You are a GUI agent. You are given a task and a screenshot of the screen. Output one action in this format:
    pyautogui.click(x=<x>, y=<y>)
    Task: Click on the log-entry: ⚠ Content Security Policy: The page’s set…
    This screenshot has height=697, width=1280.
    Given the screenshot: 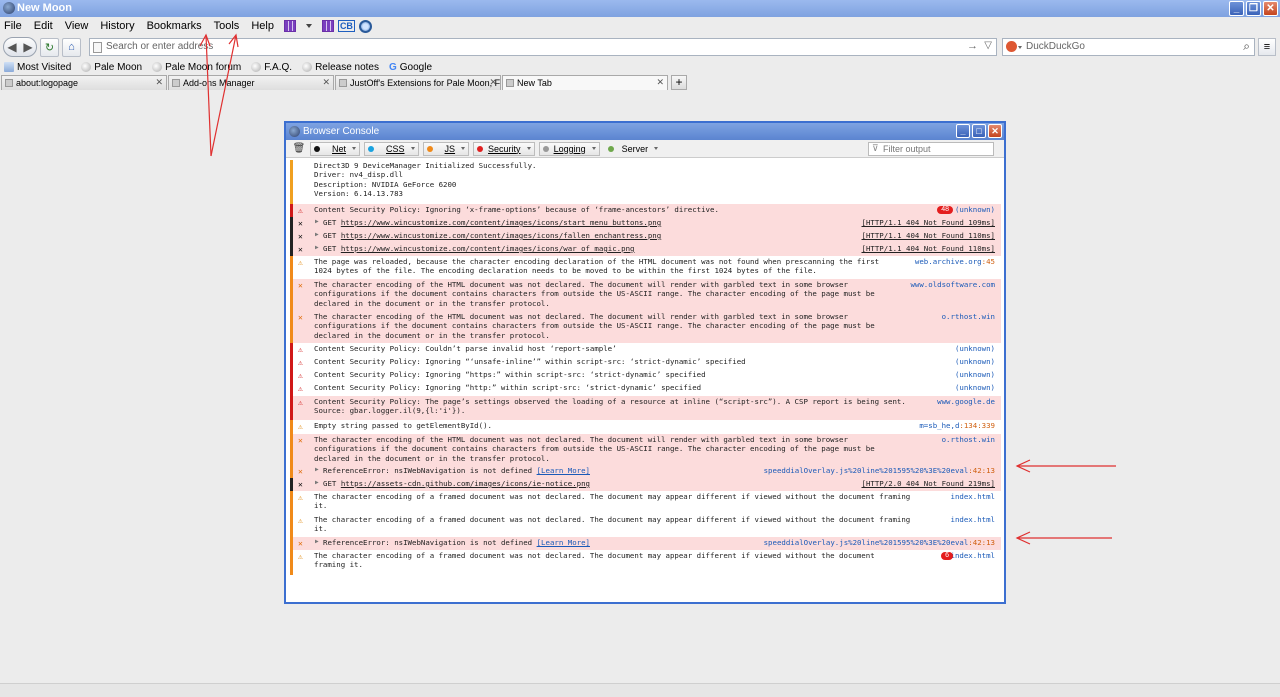 What is the action you would take?
    pyautogui.click(x=645, y=408)
    